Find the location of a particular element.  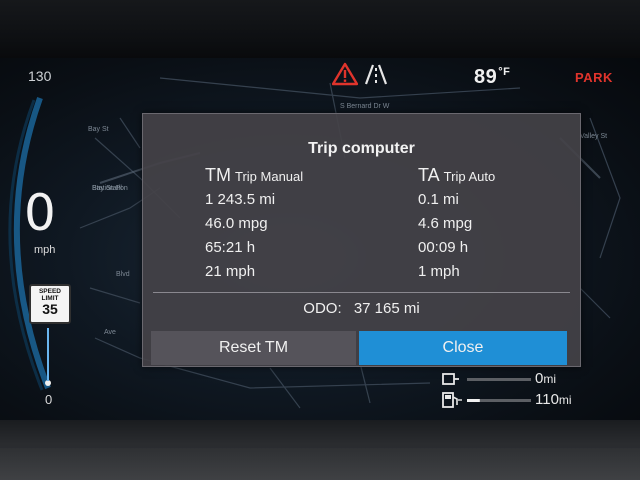

trip-auto-distance: 0.1 mi is located at coordinates (438, 199).